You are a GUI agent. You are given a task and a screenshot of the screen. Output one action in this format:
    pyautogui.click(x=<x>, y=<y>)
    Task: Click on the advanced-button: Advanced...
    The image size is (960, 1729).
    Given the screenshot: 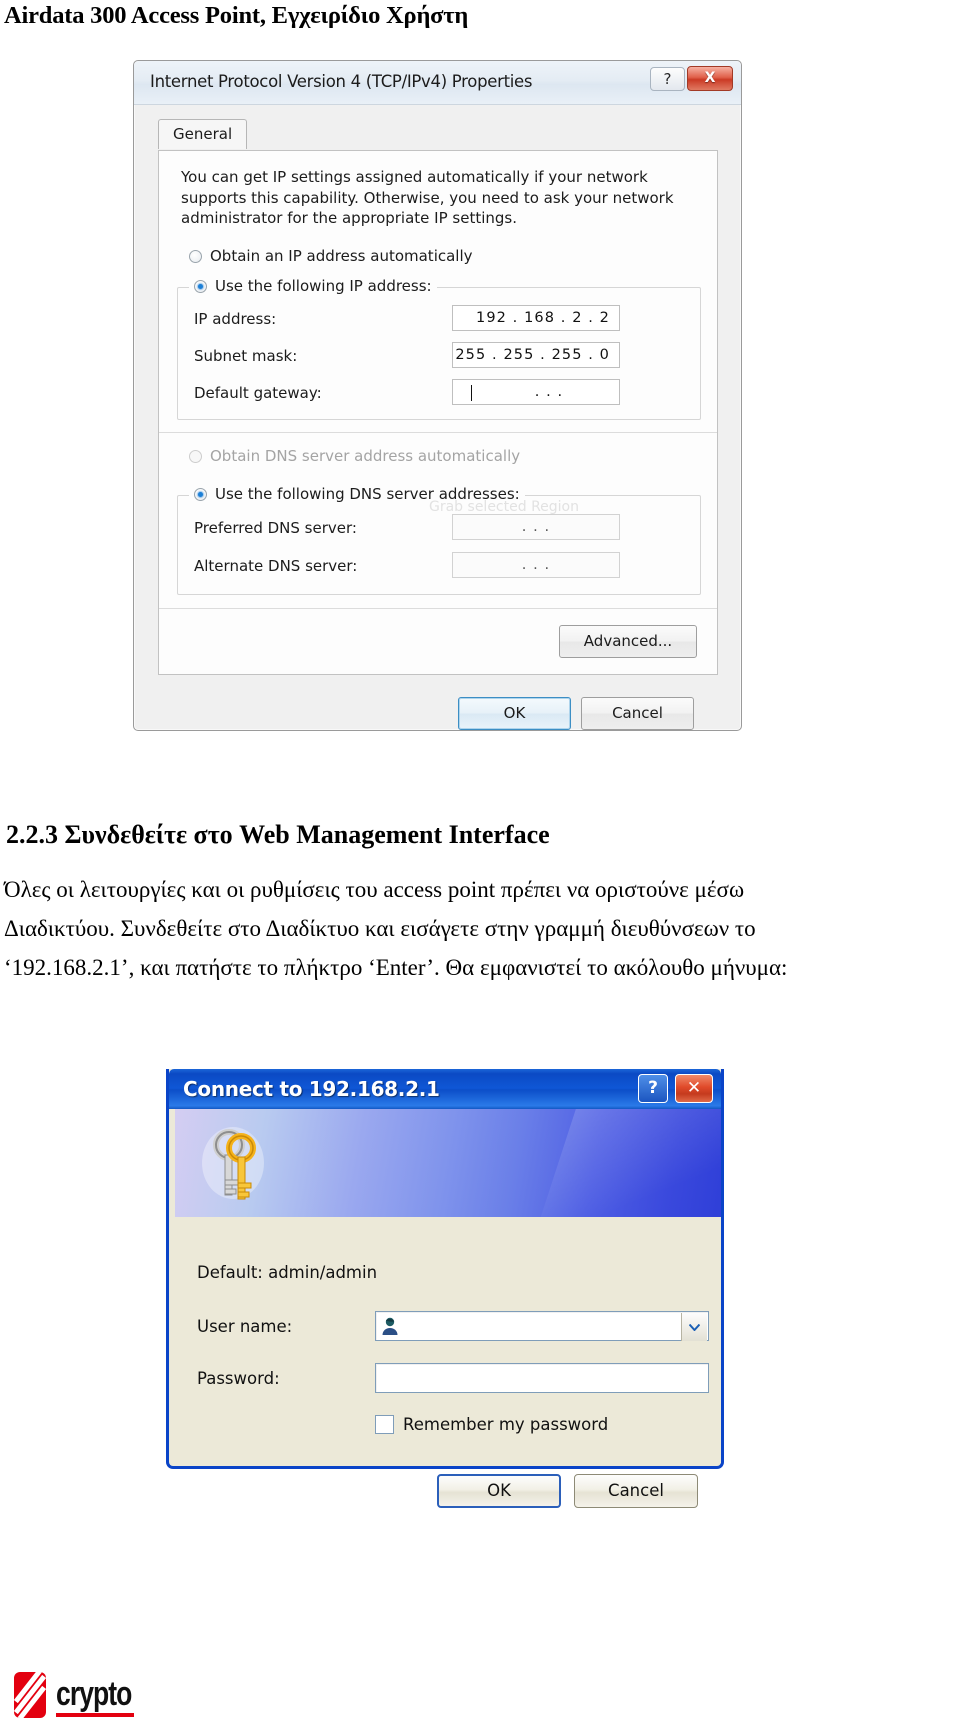 What is the action you would take?
    pyautogui.click(x=628, y=641)
    